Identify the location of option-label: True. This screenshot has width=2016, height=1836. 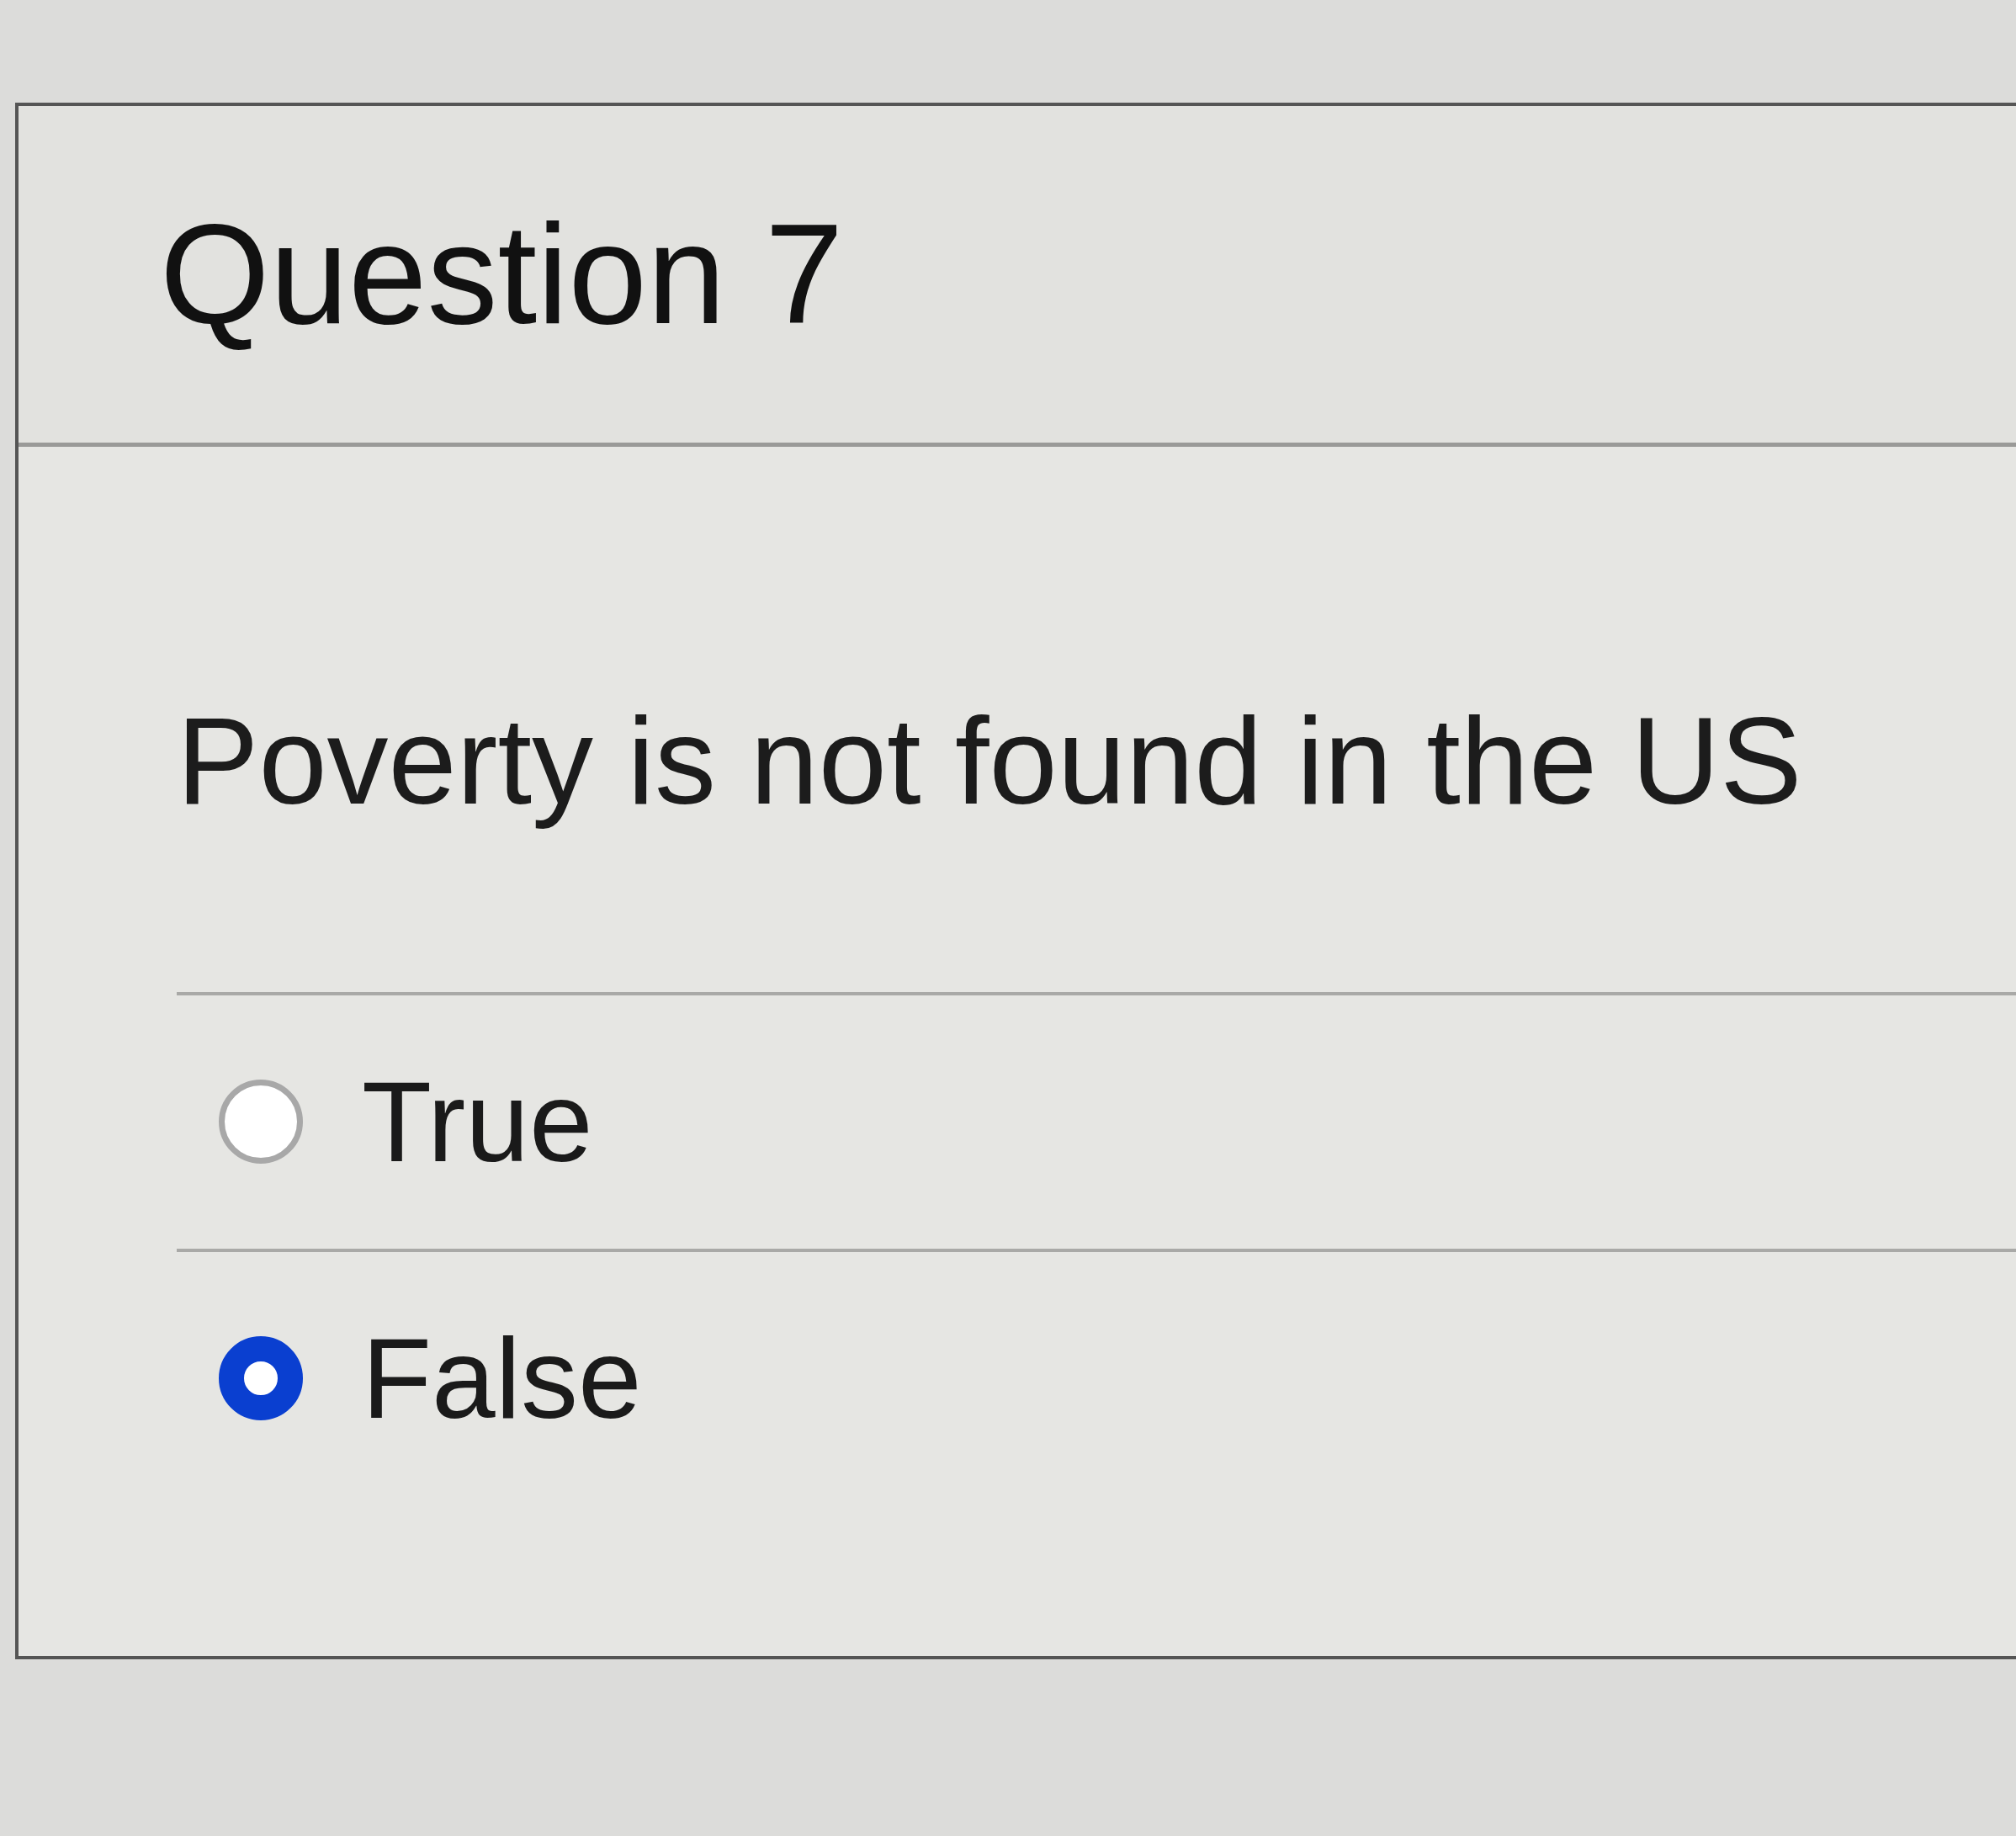
(477, 1122).